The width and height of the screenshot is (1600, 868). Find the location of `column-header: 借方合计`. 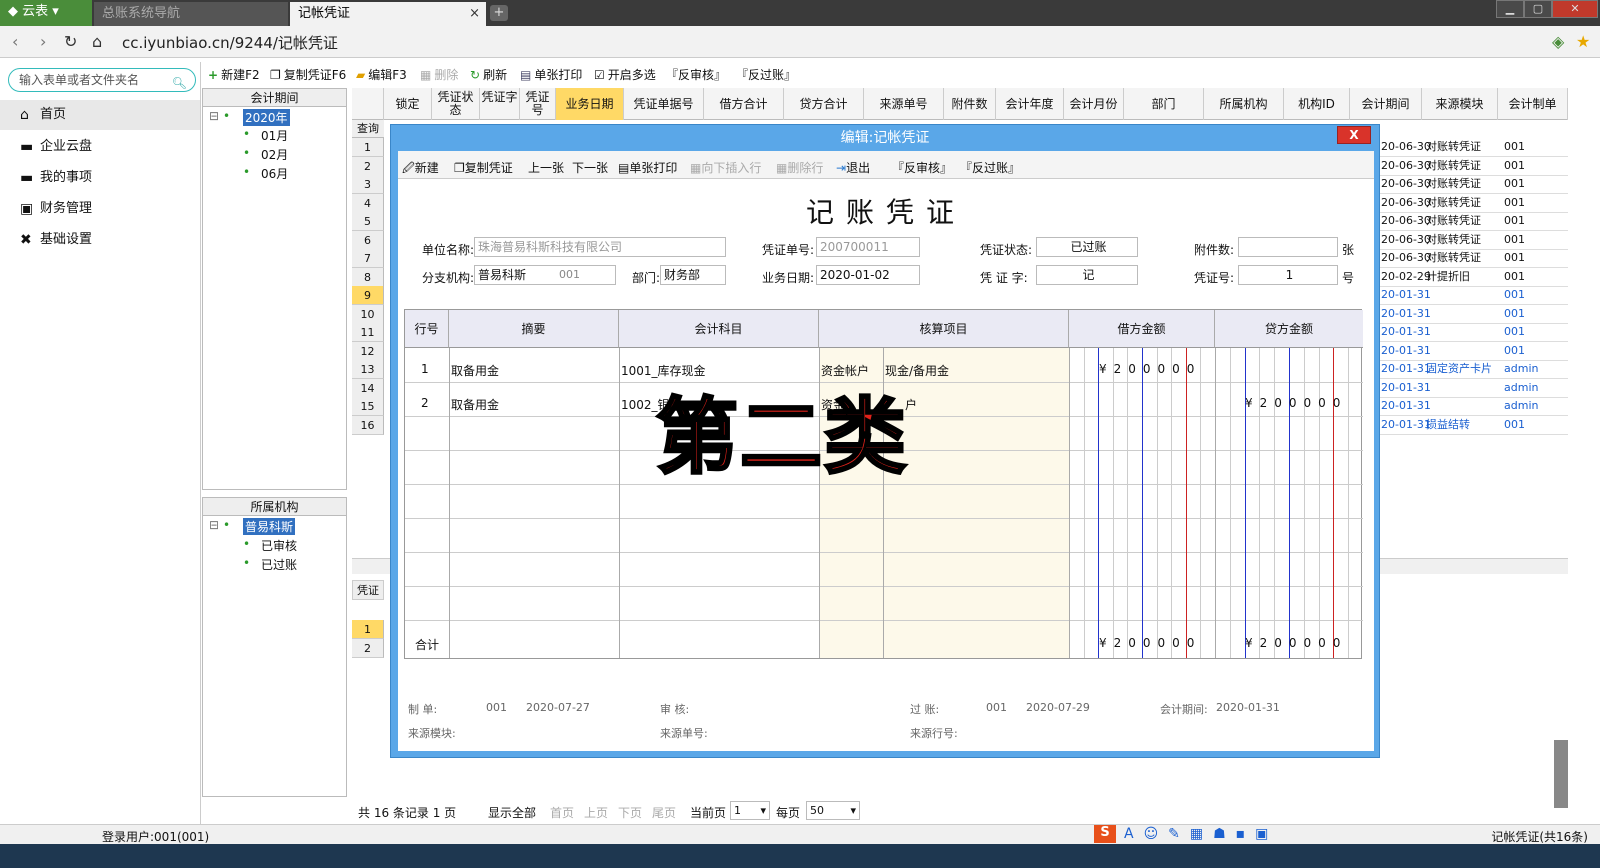

column-header: 借方合计 is located at coordinates (744, 104).